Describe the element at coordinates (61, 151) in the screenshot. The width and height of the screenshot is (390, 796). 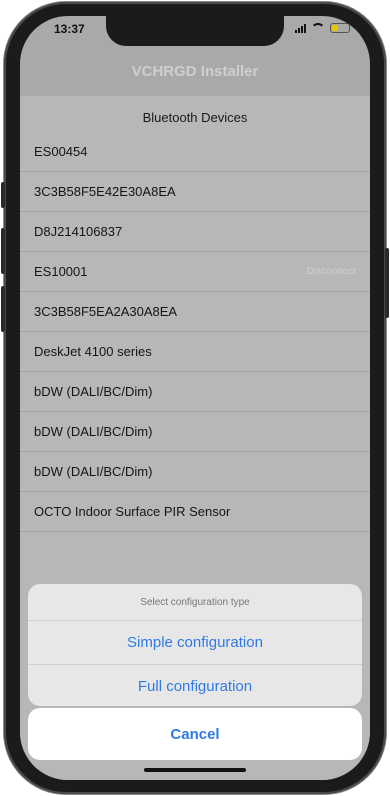
I see `device-name: ES00454` at that location.